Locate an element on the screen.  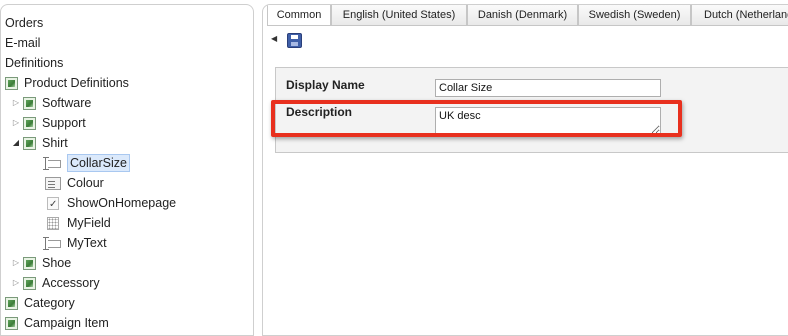
tree-item-label: Definitions is located at coordinates (34, 63).